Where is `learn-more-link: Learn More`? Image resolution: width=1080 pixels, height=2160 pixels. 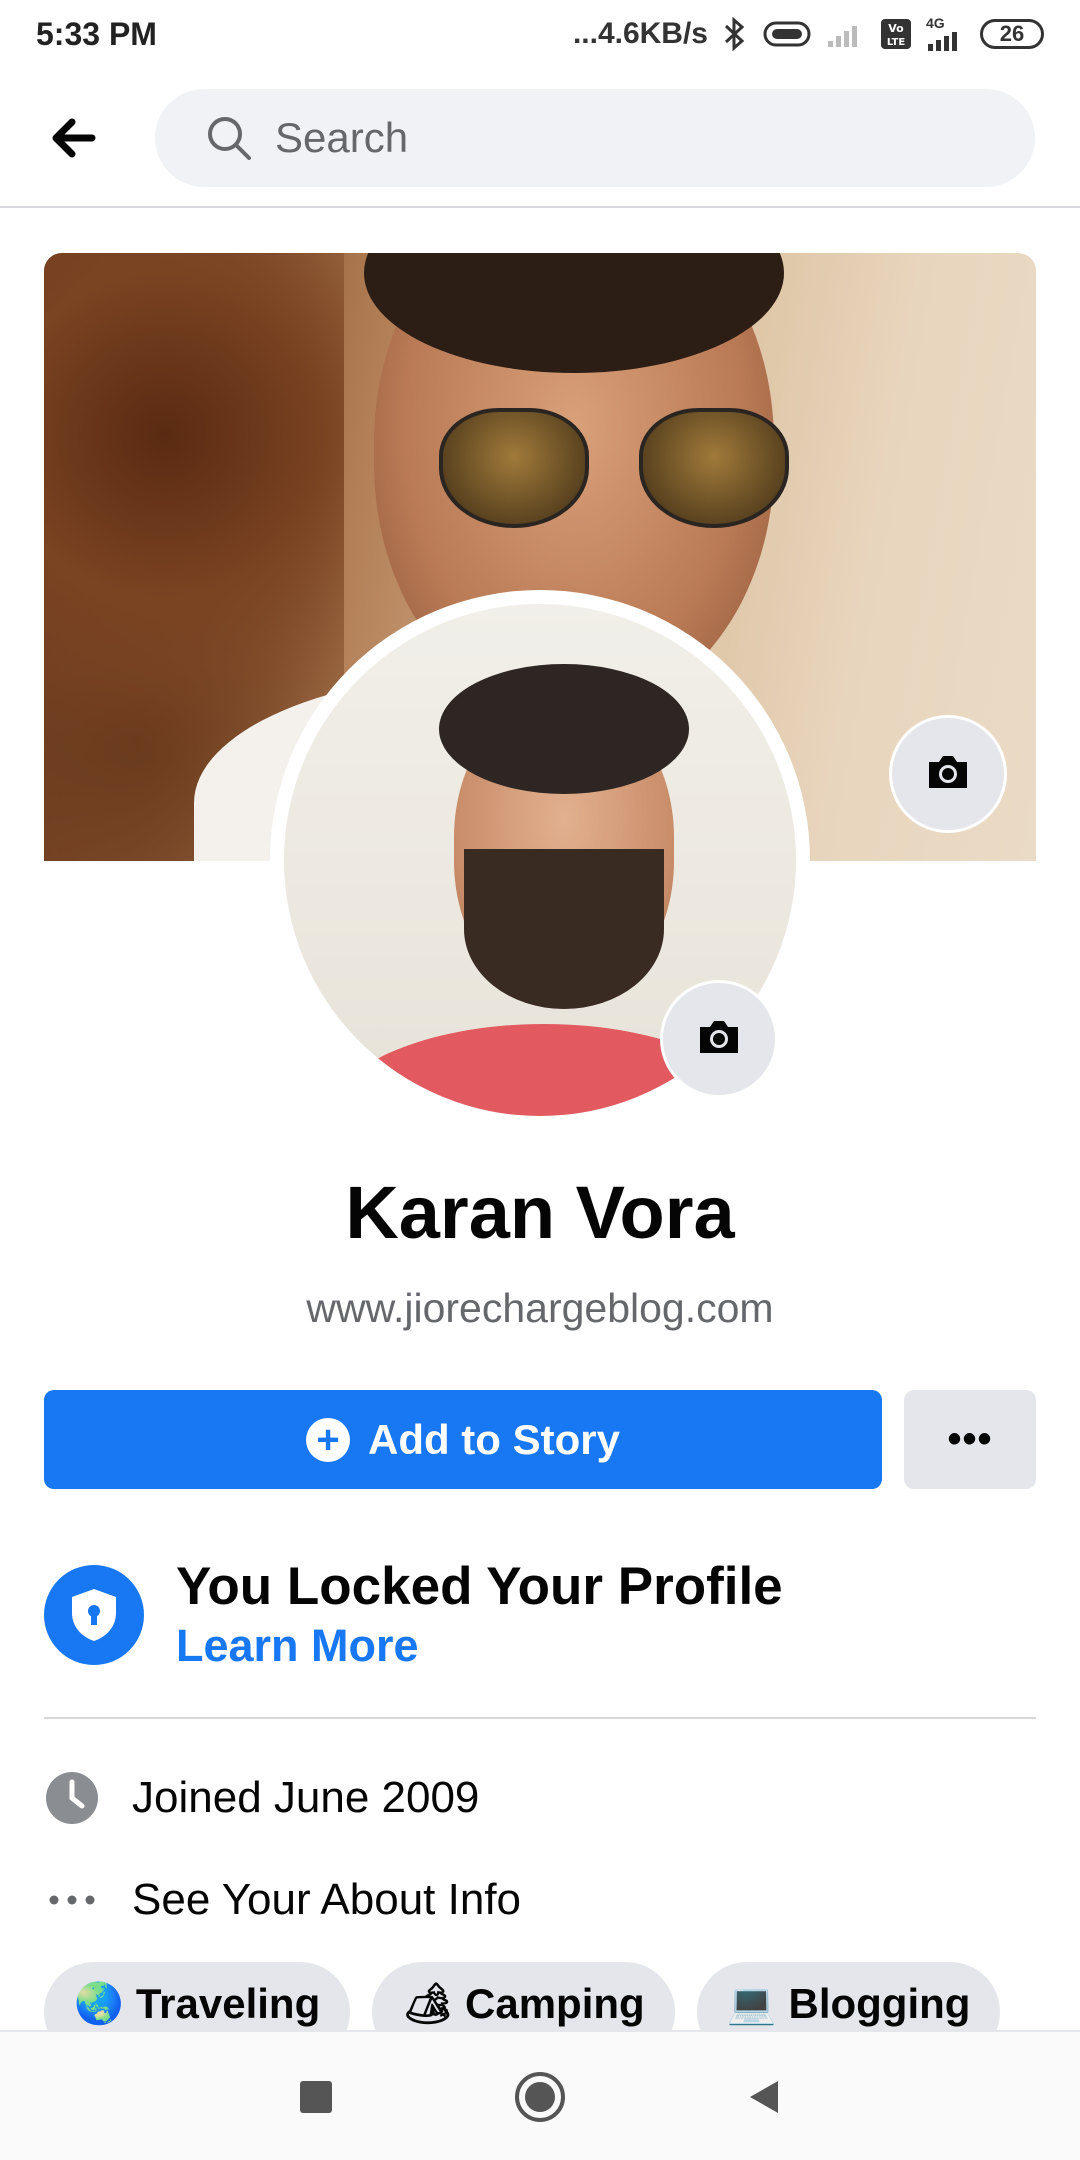 learn-more-link: Learn More is located at coordinates (297, 1646).